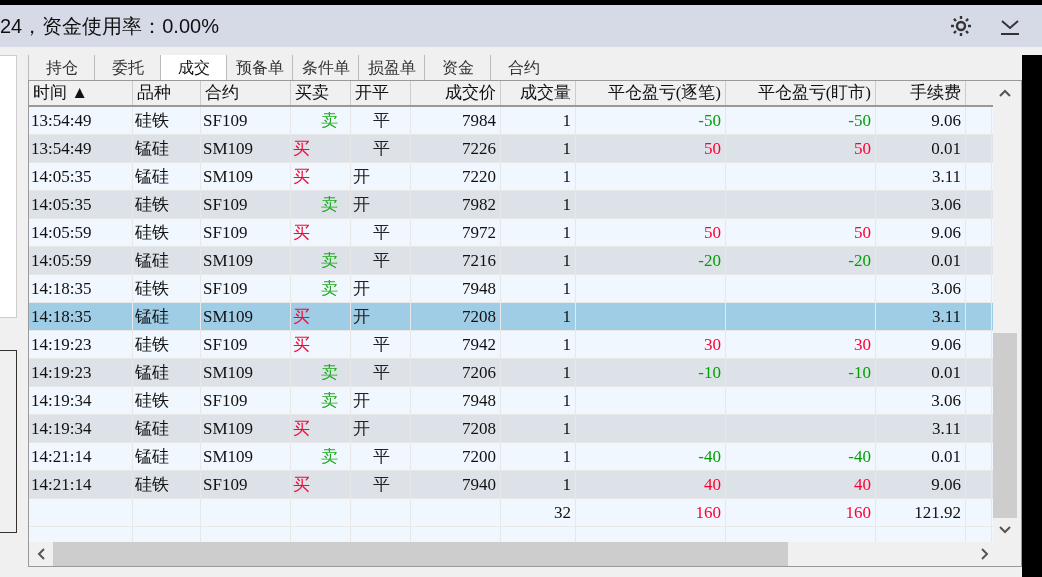 Image resolution: width=1042 pixels, height=577 pixels. Describe the element at coordinates (154, 93) in the screenshot. I see `column-header: 品种` at that location.